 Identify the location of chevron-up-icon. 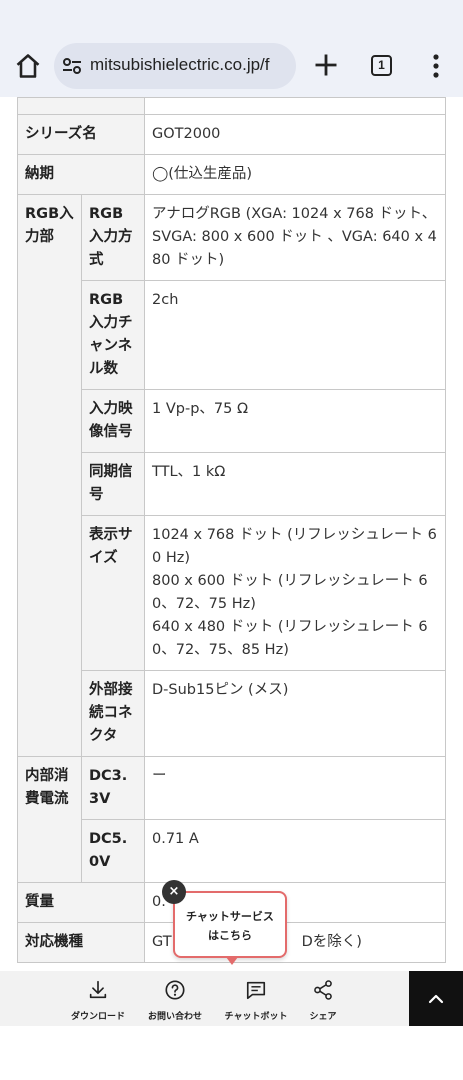
(436, 999).